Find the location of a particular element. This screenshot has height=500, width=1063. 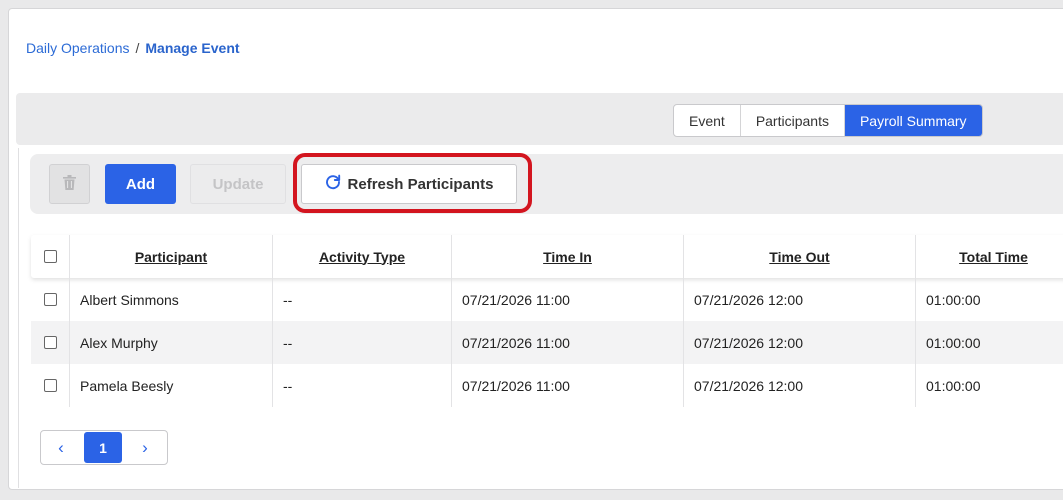

chevron-right-icon: › is located at coordinates (145, 447).